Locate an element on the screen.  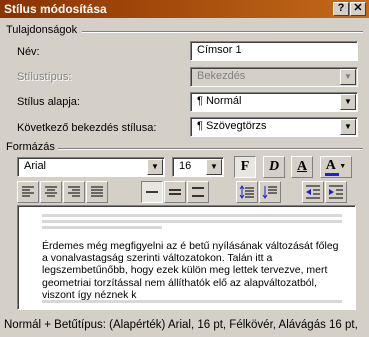
space-before-icon is located at coordinates (246, 192).